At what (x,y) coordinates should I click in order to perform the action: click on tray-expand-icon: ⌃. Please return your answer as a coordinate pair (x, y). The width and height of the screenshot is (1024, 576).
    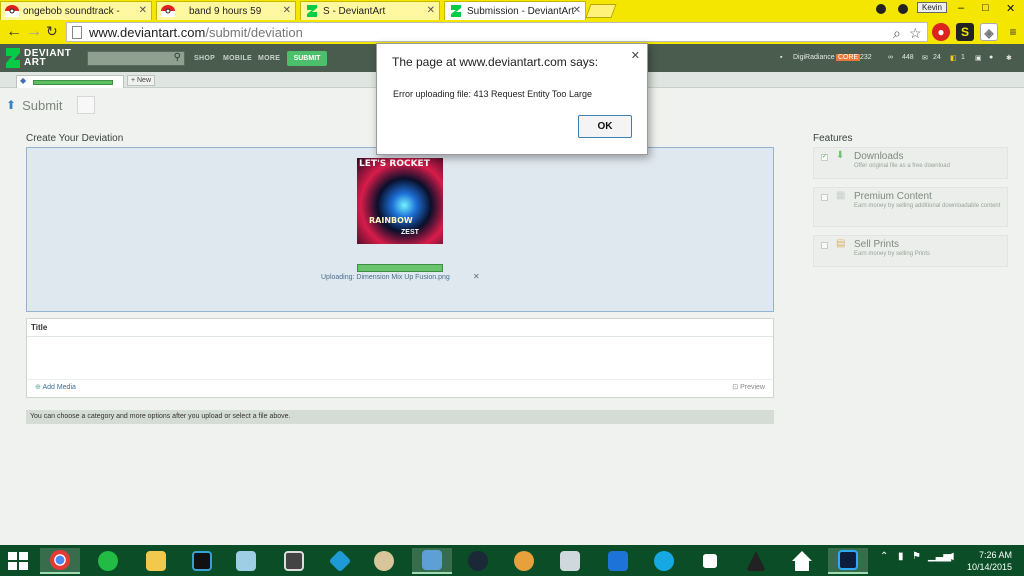
    Looking at the image, I should click on (884, 556).